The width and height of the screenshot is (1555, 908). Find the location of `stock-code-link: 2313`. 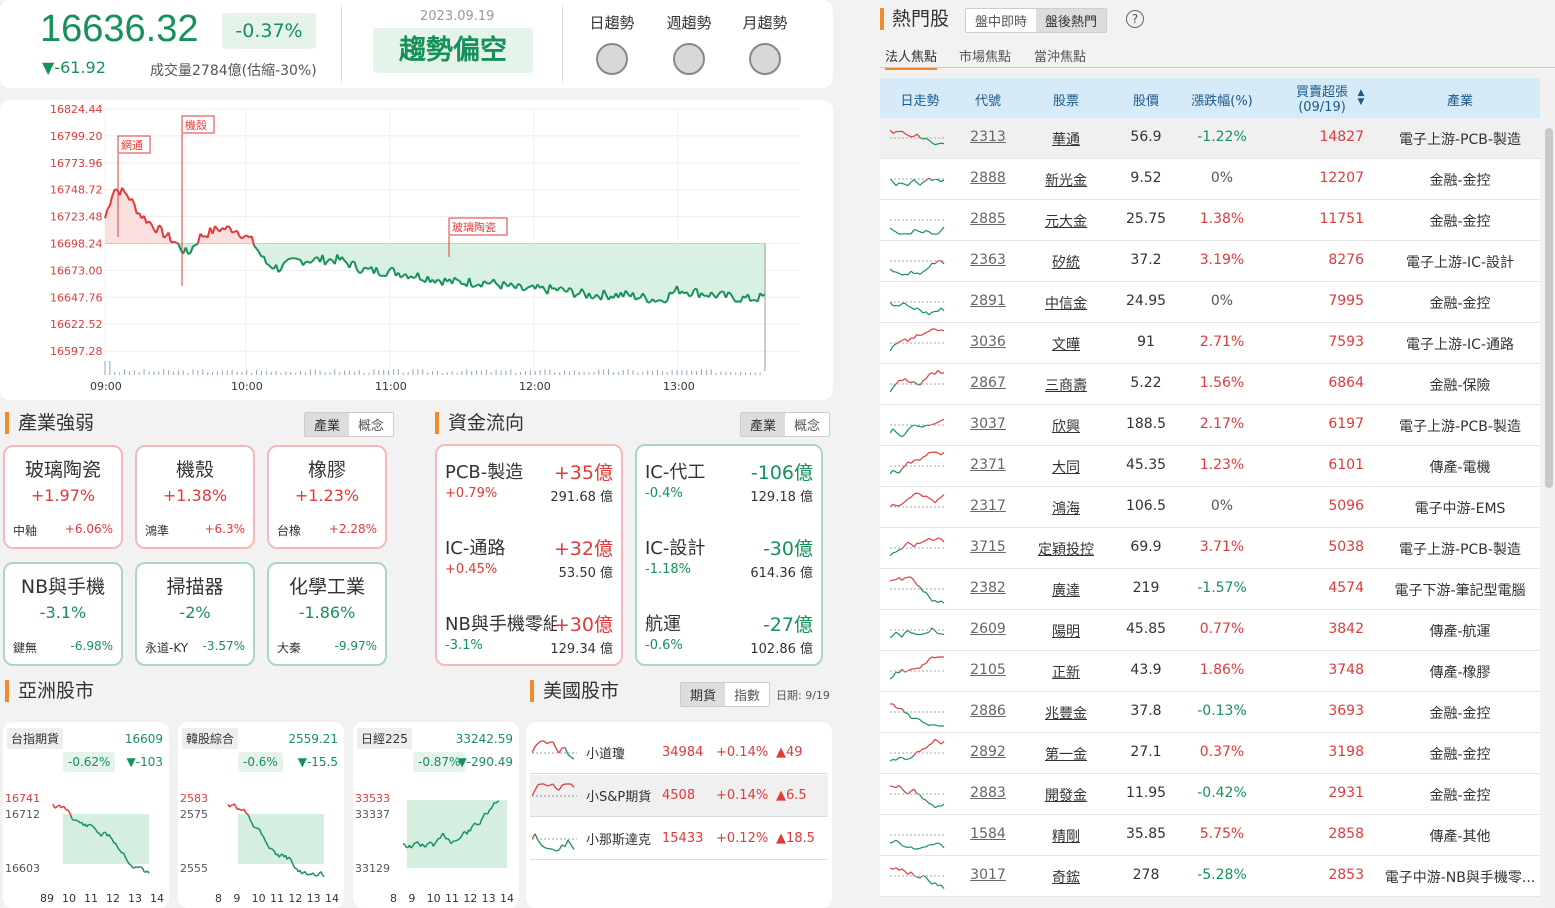

stock-code-link: 2313 is located at coordinates (988, 137).